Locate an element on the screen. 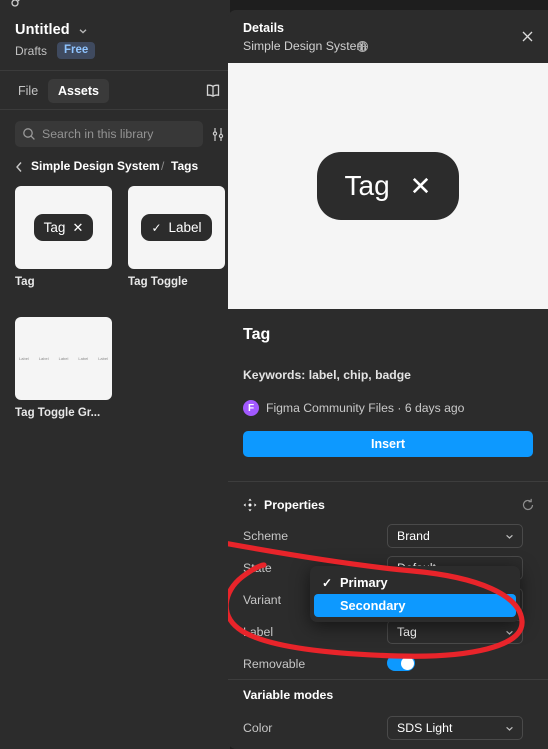  asset-name: Tag Toggle is located at coordinates (158, 282).